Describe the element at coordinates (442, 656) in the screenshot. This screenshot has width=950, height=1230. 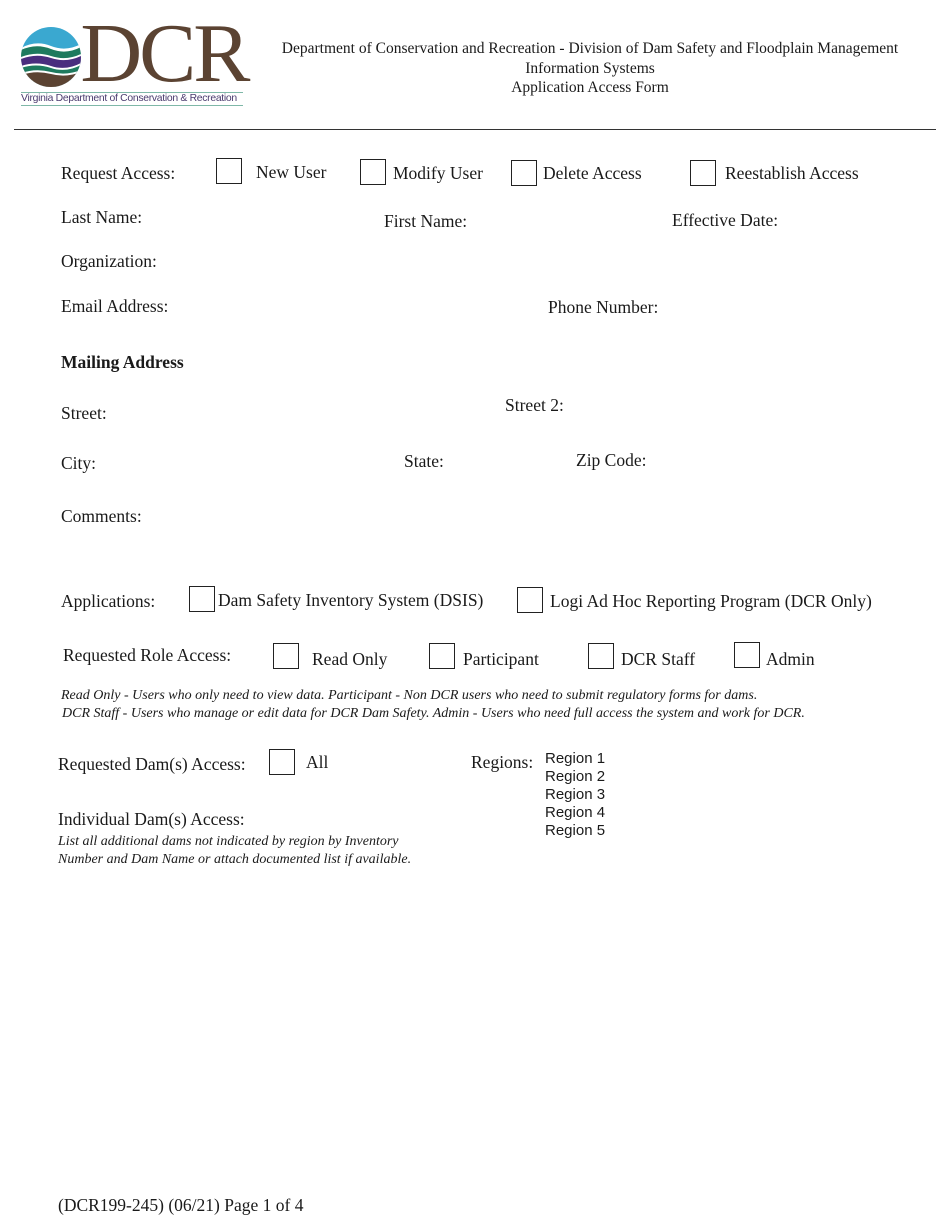
I see `participant-checkbox` at that location.